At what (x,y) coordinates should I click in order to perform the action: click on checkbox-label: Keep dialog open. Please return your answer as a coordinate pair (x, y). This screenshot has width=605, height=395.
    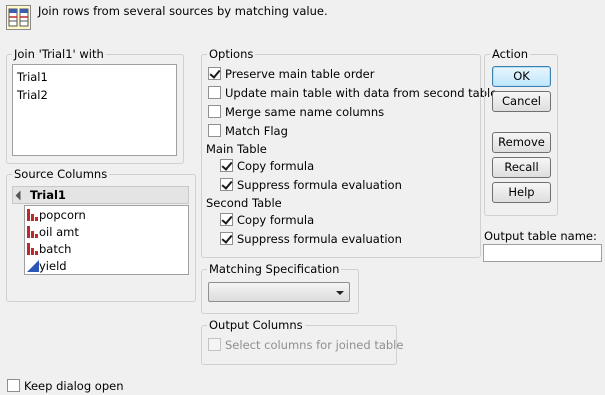
    Looking at the image, I should click on (74, 386).